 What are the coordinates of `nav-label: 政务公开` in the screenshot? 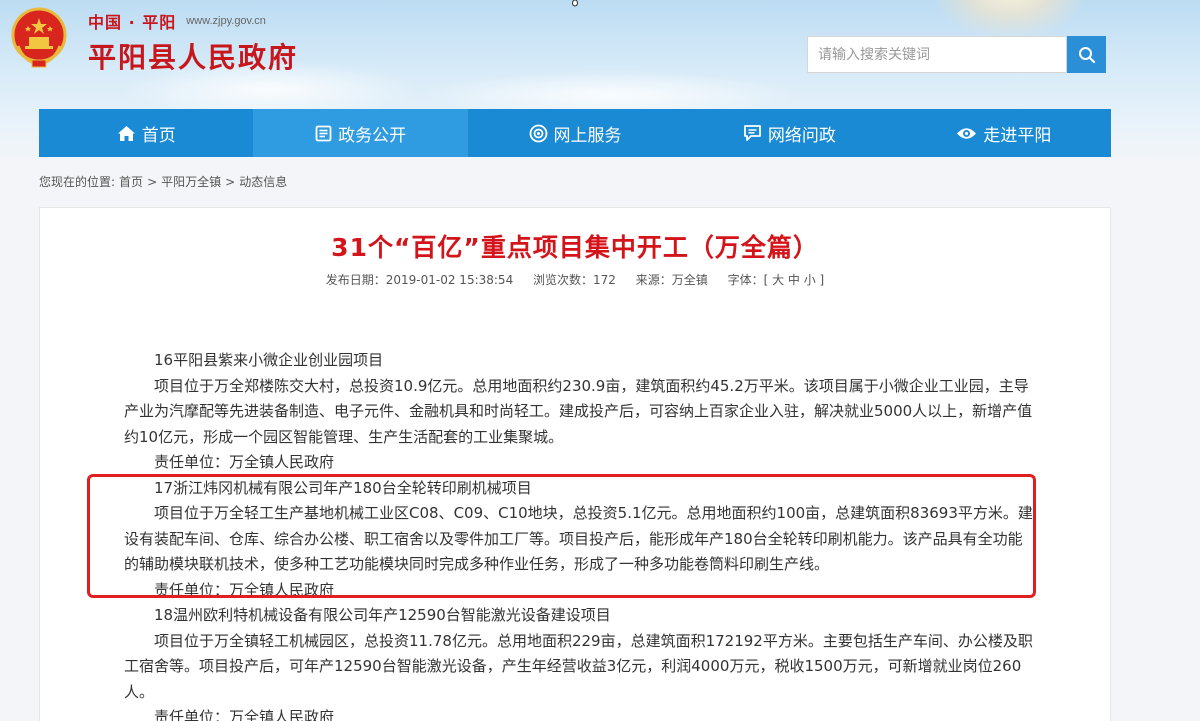 It's located at (372, 135).